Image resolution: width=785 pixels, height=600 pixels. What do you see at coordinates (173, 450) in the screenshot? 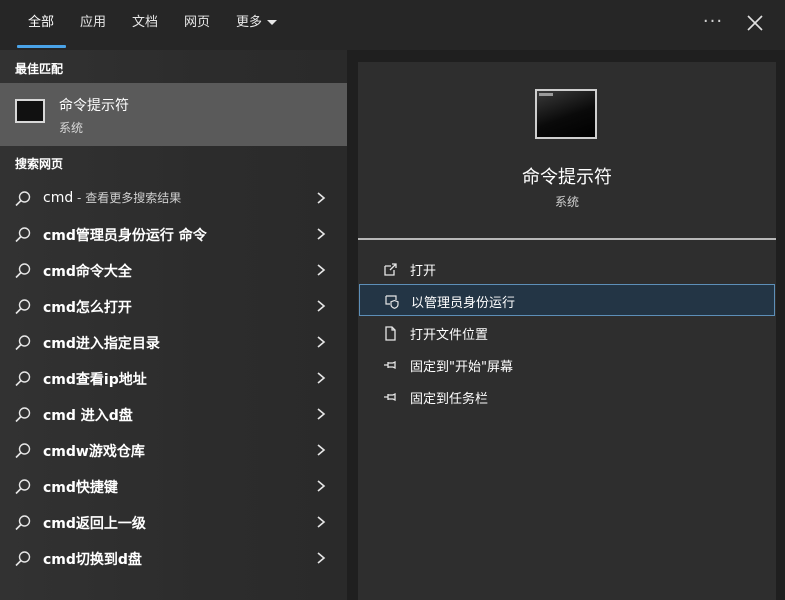
I see `web-result-cmdw-game: cmdw游戏仓库` at bounding box center [173, 450].